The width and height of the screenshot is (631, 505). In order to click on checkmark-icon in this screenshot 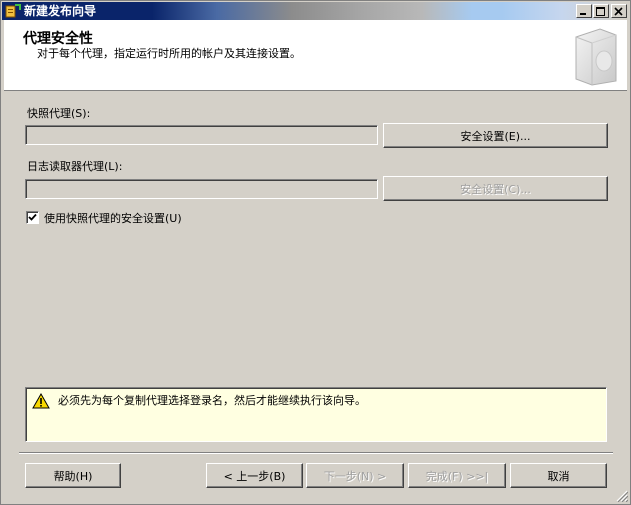, I will do `click(32, 217)`.